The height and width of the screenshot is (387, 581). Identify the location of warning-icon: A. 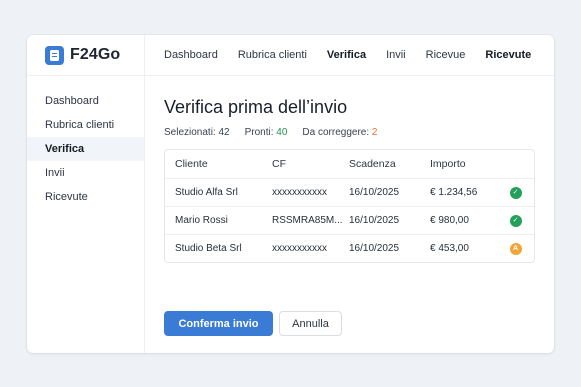
(515, 248).